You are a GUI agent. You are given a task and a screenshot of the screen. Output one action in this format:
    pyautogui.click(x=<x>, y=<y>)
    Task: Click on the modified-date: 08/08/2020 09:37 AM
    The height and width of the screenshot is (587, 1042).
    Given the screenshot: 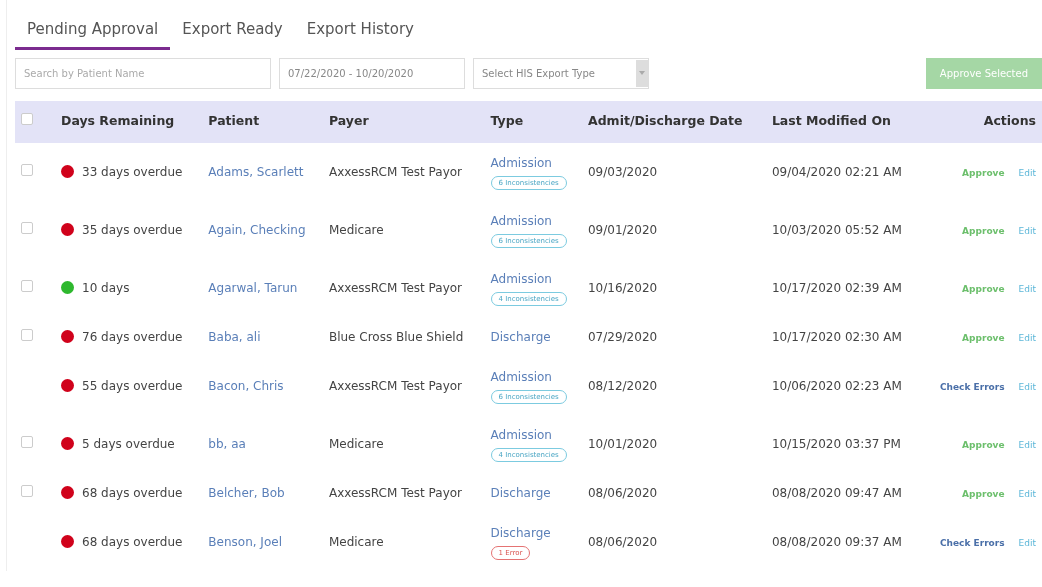 What is the action you would take?
    pyautogui.click(x=836, y=541)
    